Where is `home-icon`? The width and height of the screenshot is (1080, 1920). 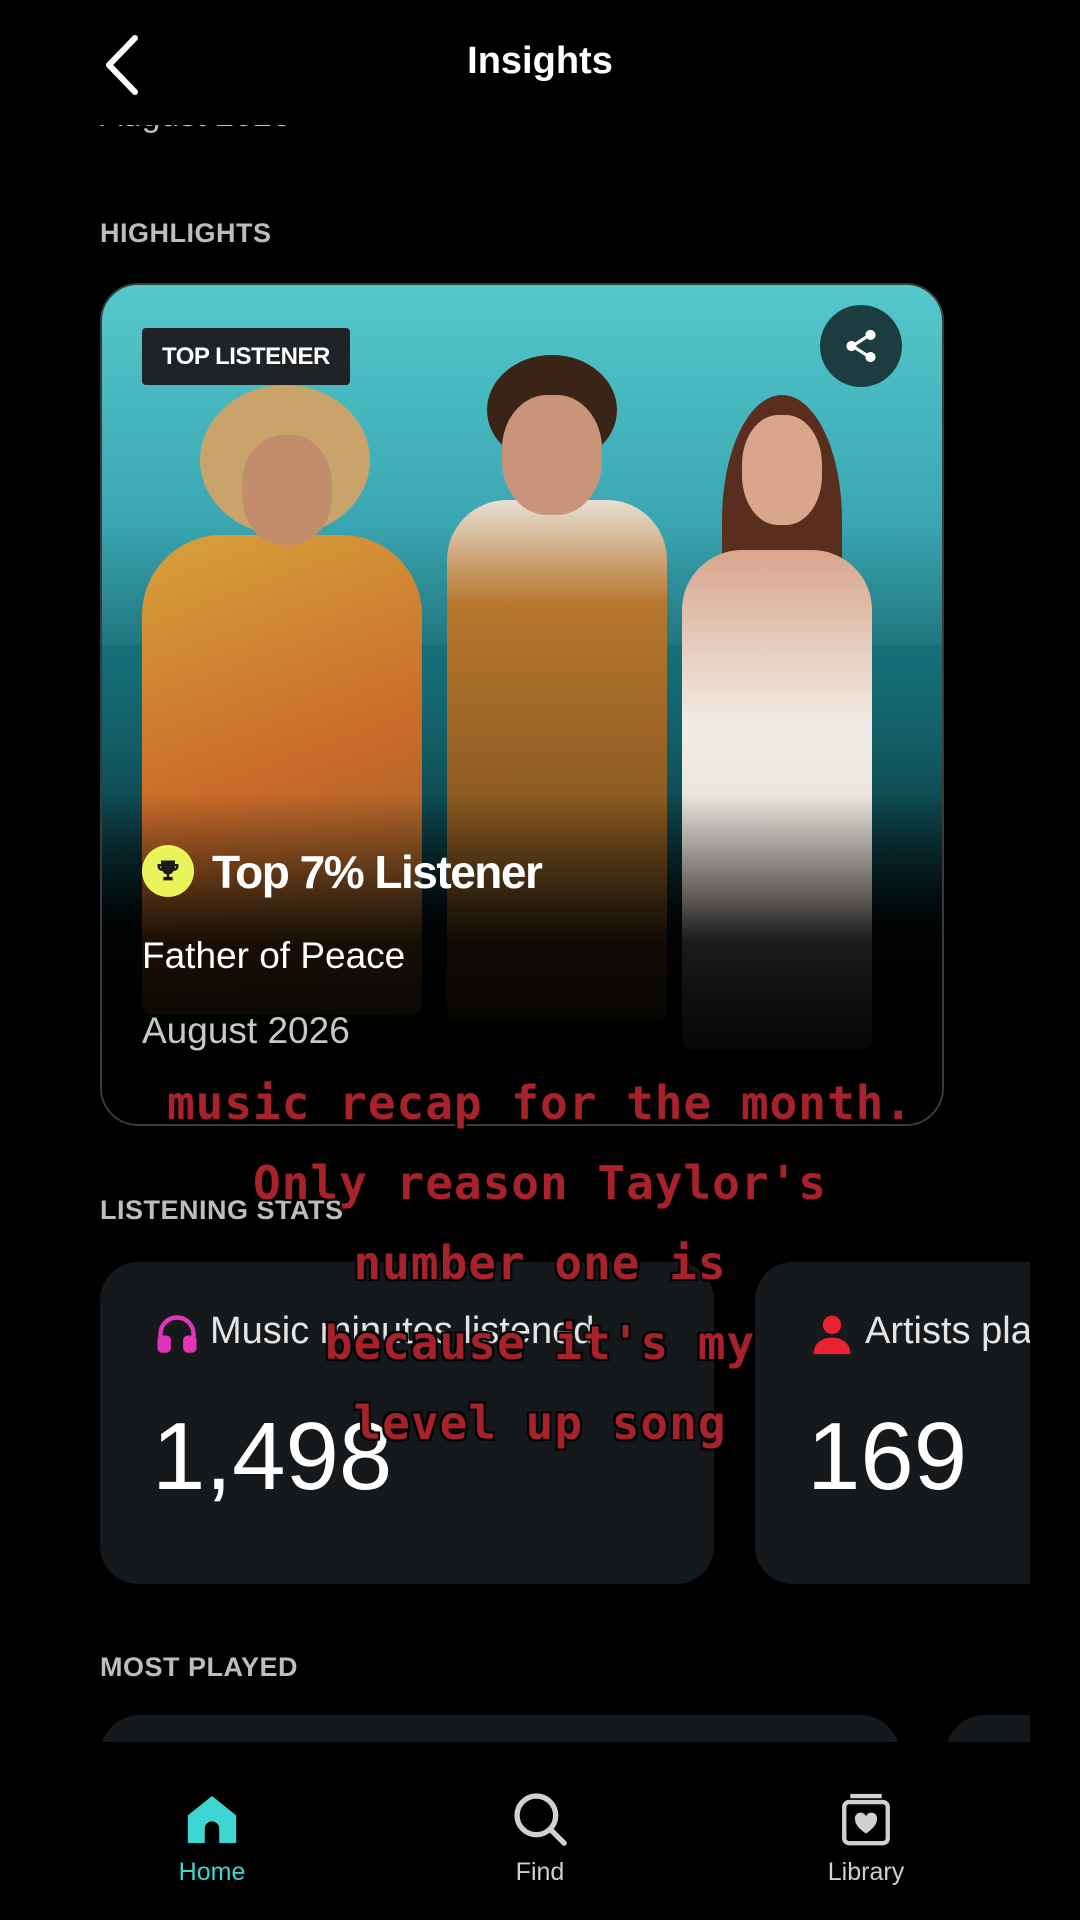 home-icon is located at coordinates (212, 1820).